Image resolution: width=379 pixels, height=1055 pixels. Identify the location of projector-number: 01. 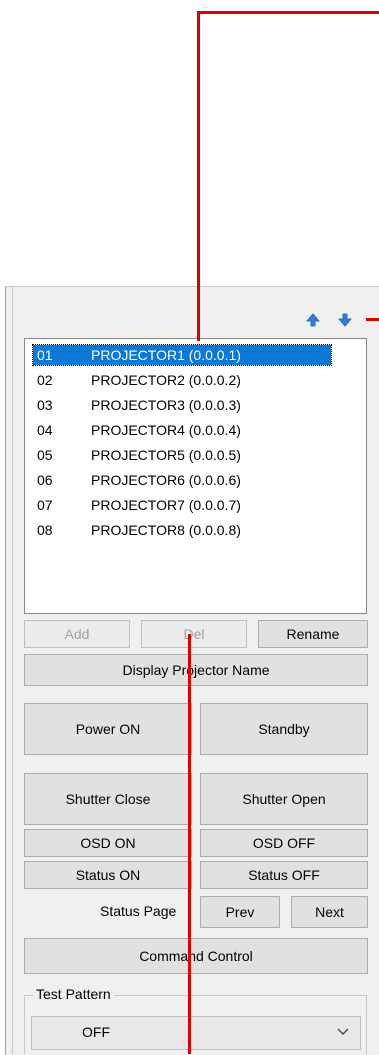
(45, 355).